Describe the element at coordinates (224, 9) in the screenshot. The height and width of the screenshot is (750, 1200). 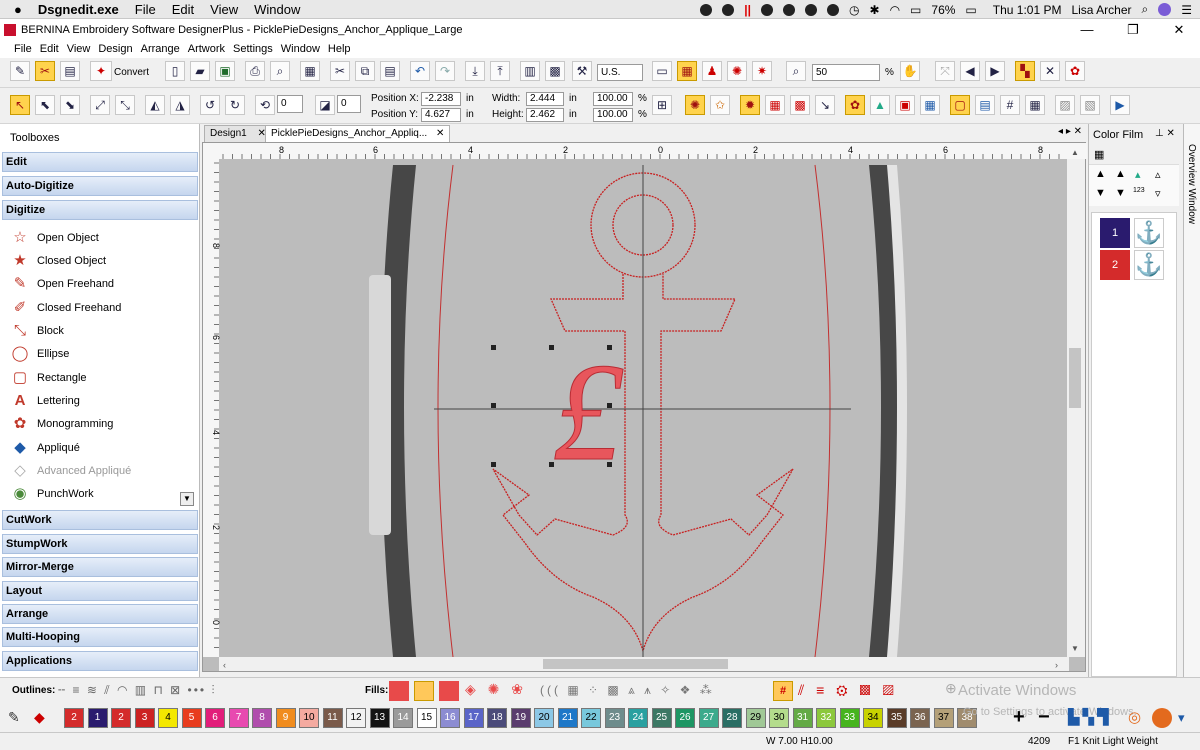
I see `mac-menu-view: View` at that location.